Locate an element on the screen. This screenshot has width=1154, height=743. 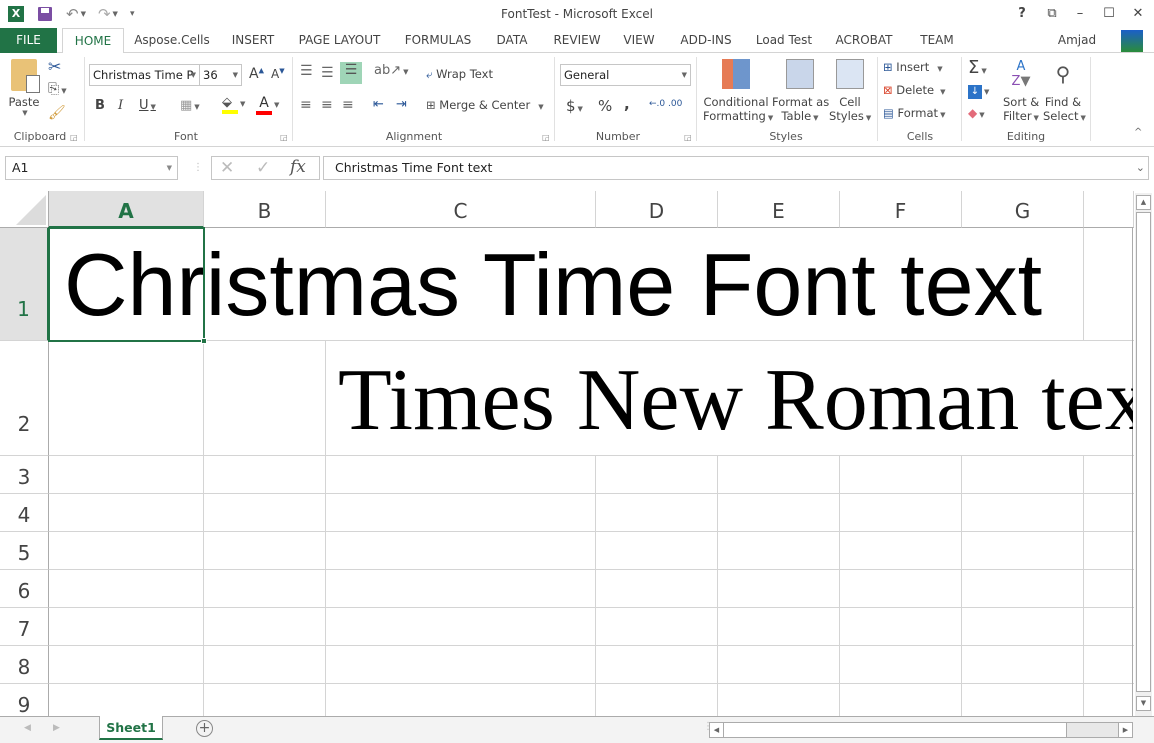
expand-formula-icon: ⌄ is located at coordinates (1140, 168).